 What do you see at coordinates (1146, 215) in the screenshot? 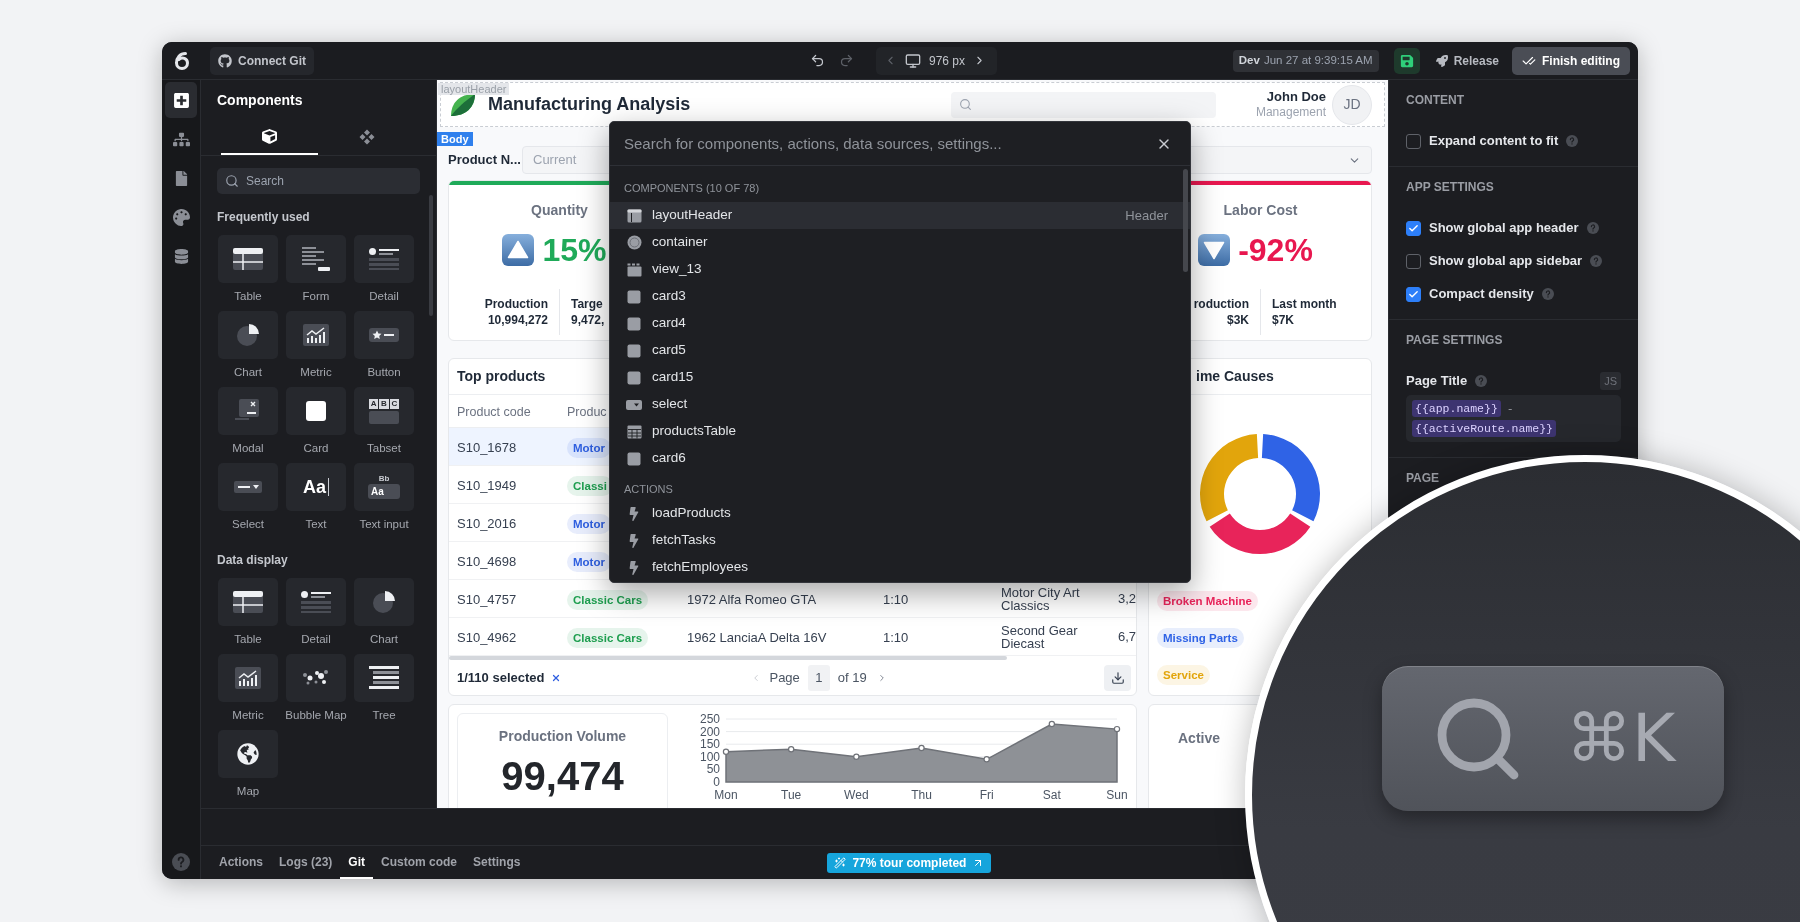
I see `item-type-label: Header` at bounding box center [1146, 215].